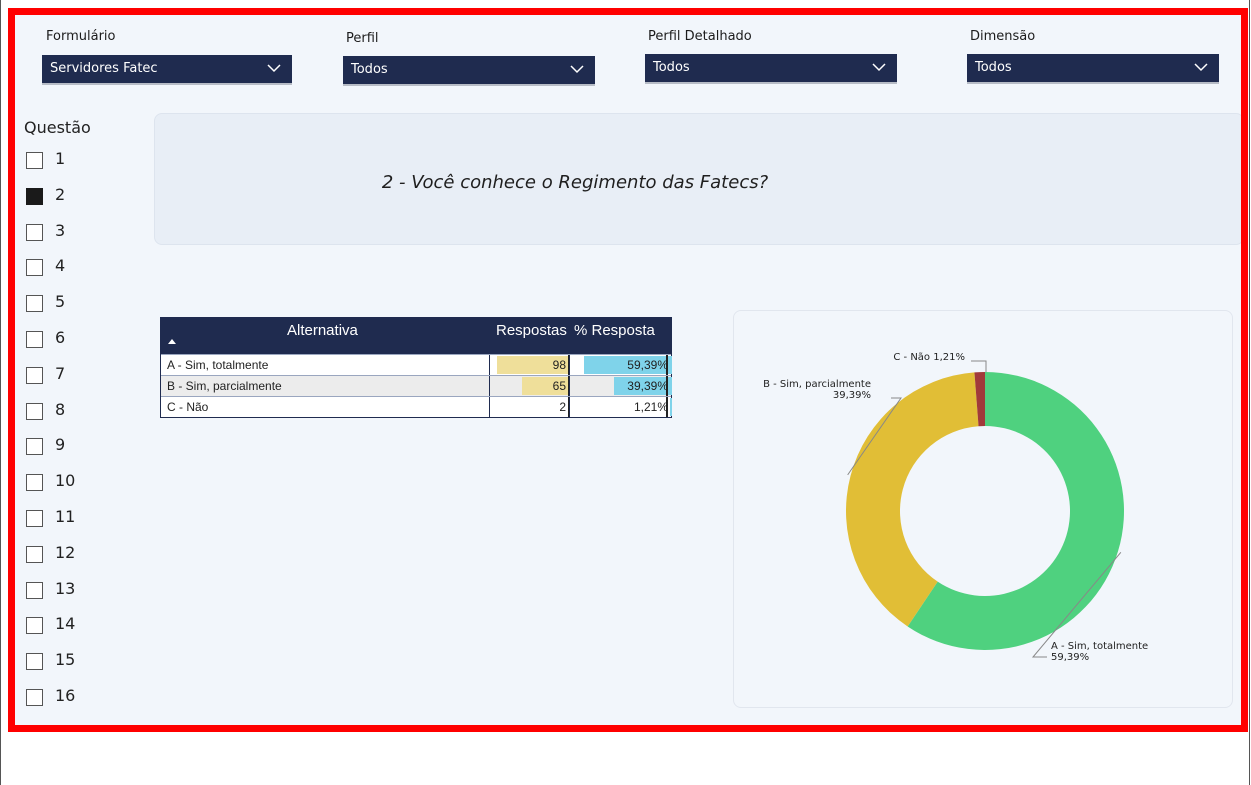  I want to click on column-header-respostas: Respostas, so click(531, 330).